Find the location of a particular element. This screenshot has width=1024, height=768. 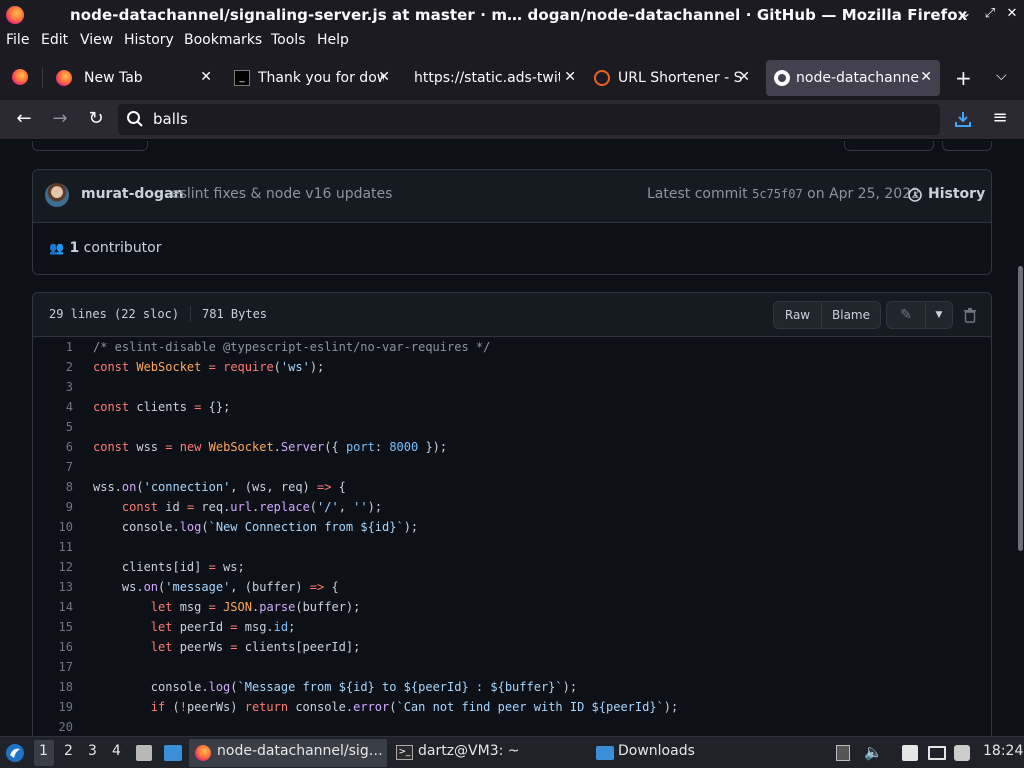

line-number: 19 is located at coordinates (53, 707).